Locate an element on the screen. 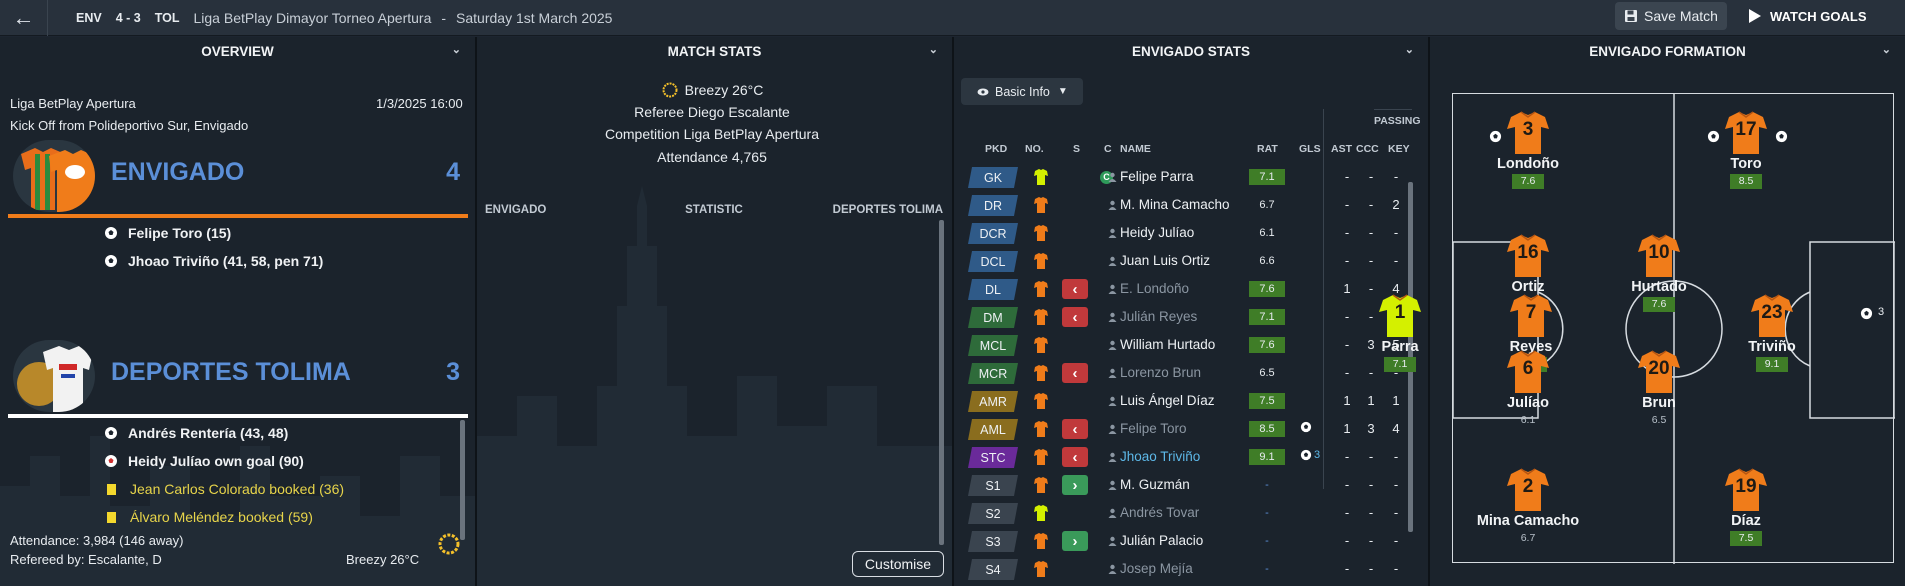 The image size is (1905, 586). player-name: Luis Ángel Díaz is located at coordinates (1179, 400).